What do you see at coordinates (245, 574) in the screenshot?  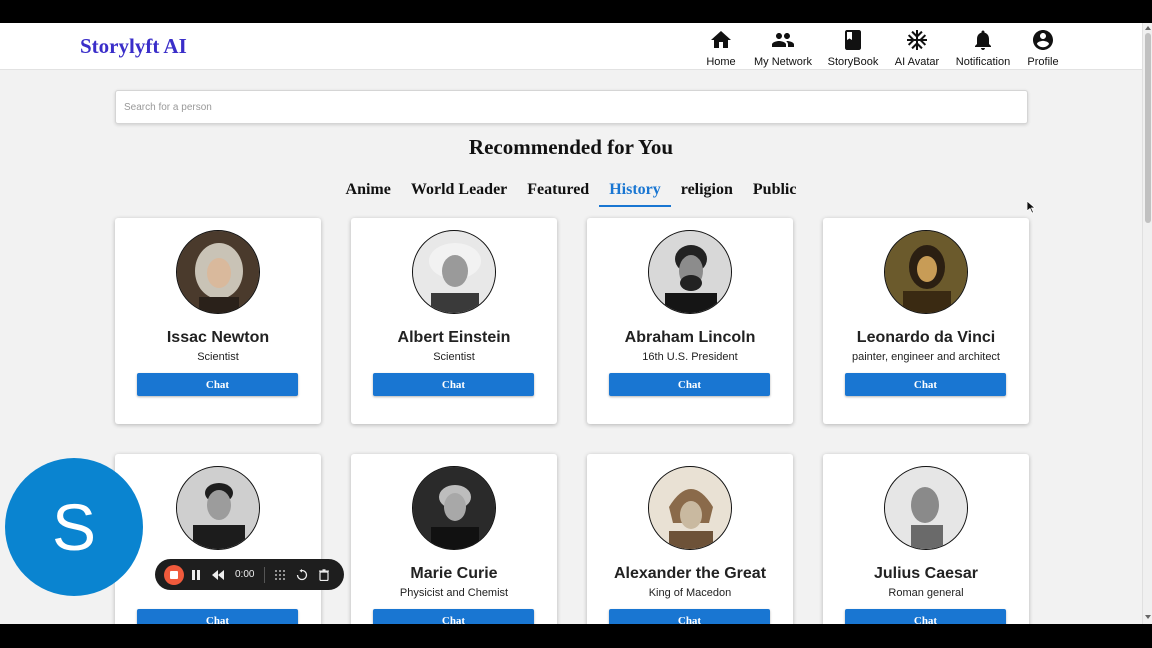 I see `recording-time: 0:00` at bounding box center [245, 574].